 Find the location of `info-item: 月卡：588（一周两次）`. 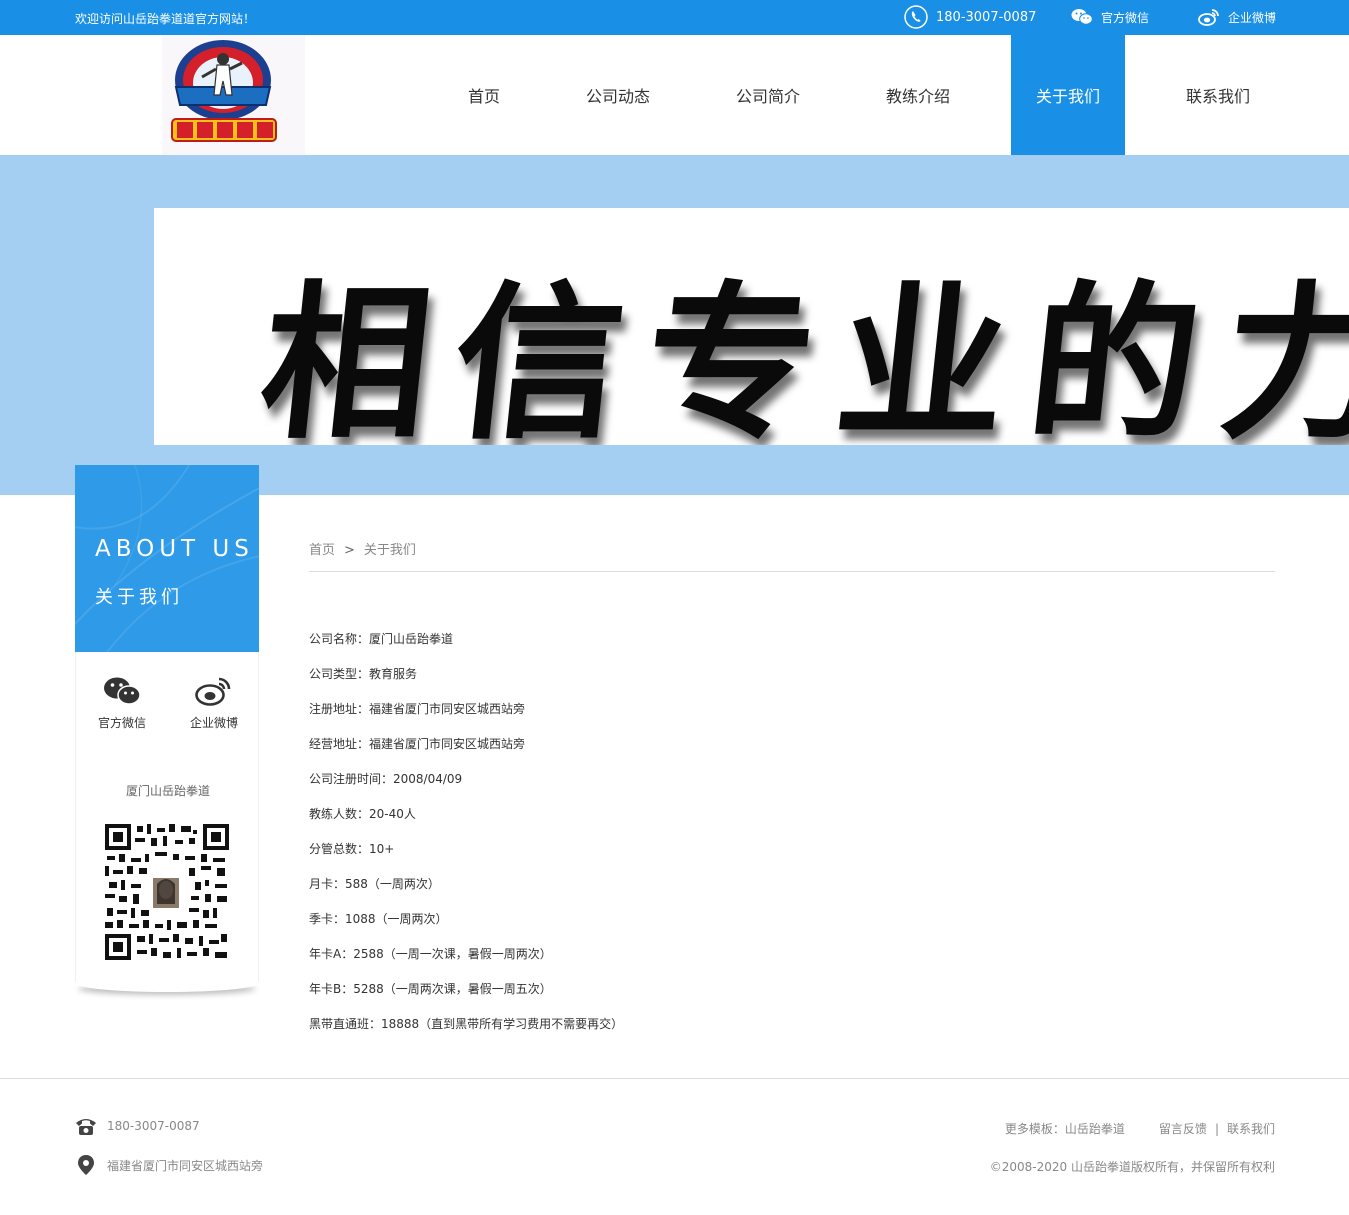

info-item: 月卡：588（一周两次） is located at coordinates (374, 884).